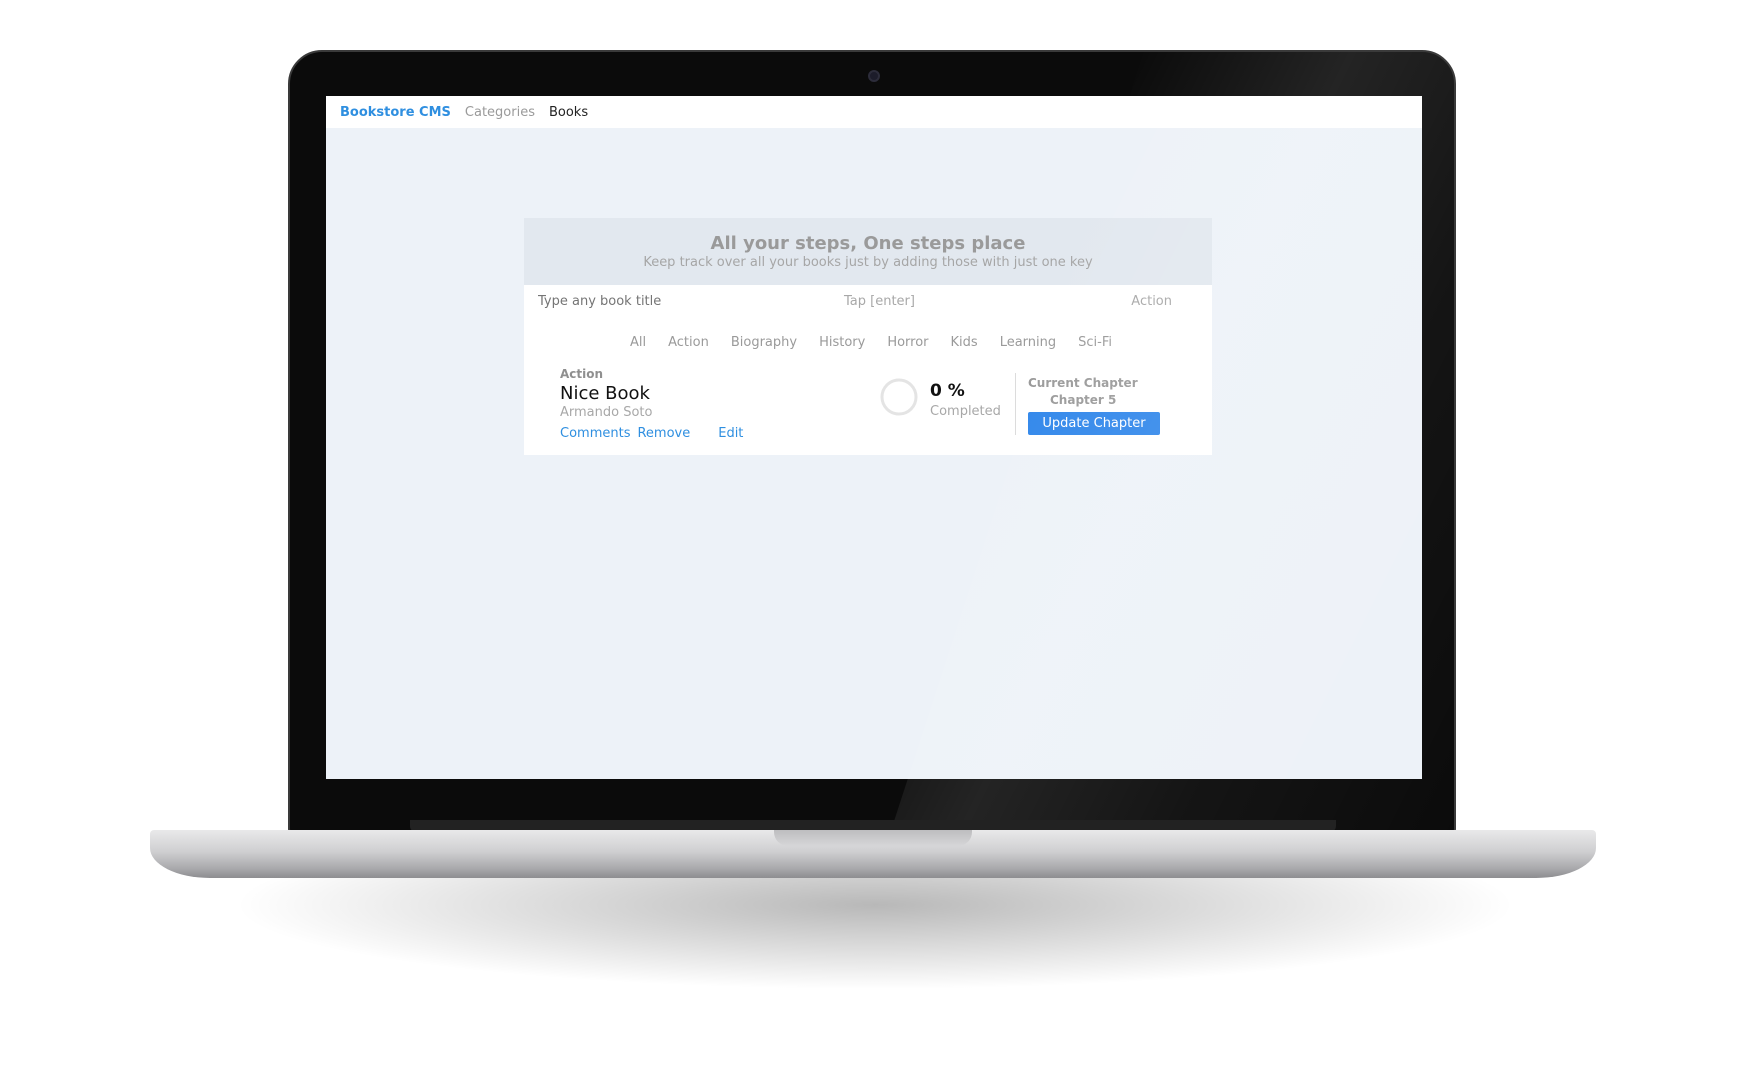  What do you see at coordinates (947, 391) in the screenshot?
I see `progress-percent: 0 %` at bounding box center [947, 391].